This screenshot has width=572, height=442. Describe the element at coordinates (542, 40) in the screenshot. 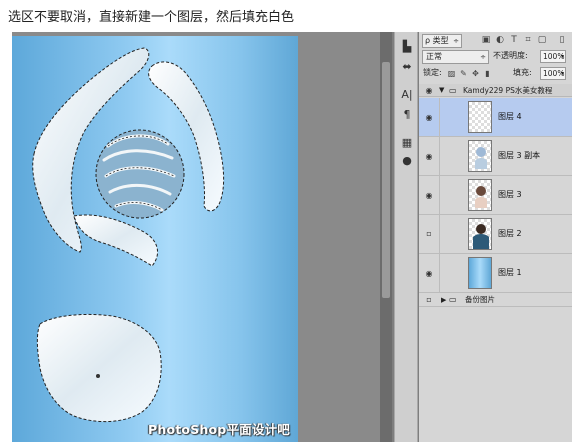

I see `smart-object-filter-icon: ▢` at that location.